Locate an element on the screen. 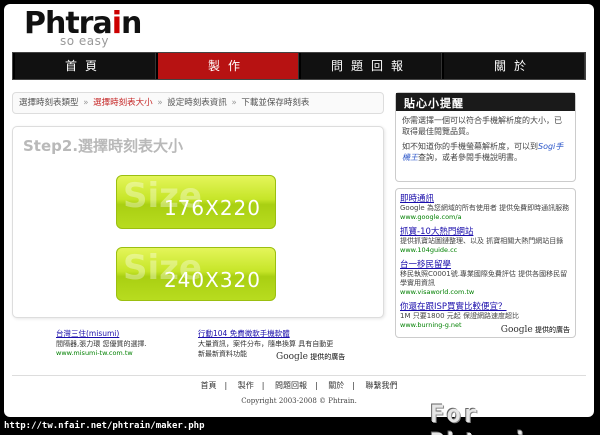  ad-url: www.misumi-tw.com.tw is located at coordinates (94, 353).